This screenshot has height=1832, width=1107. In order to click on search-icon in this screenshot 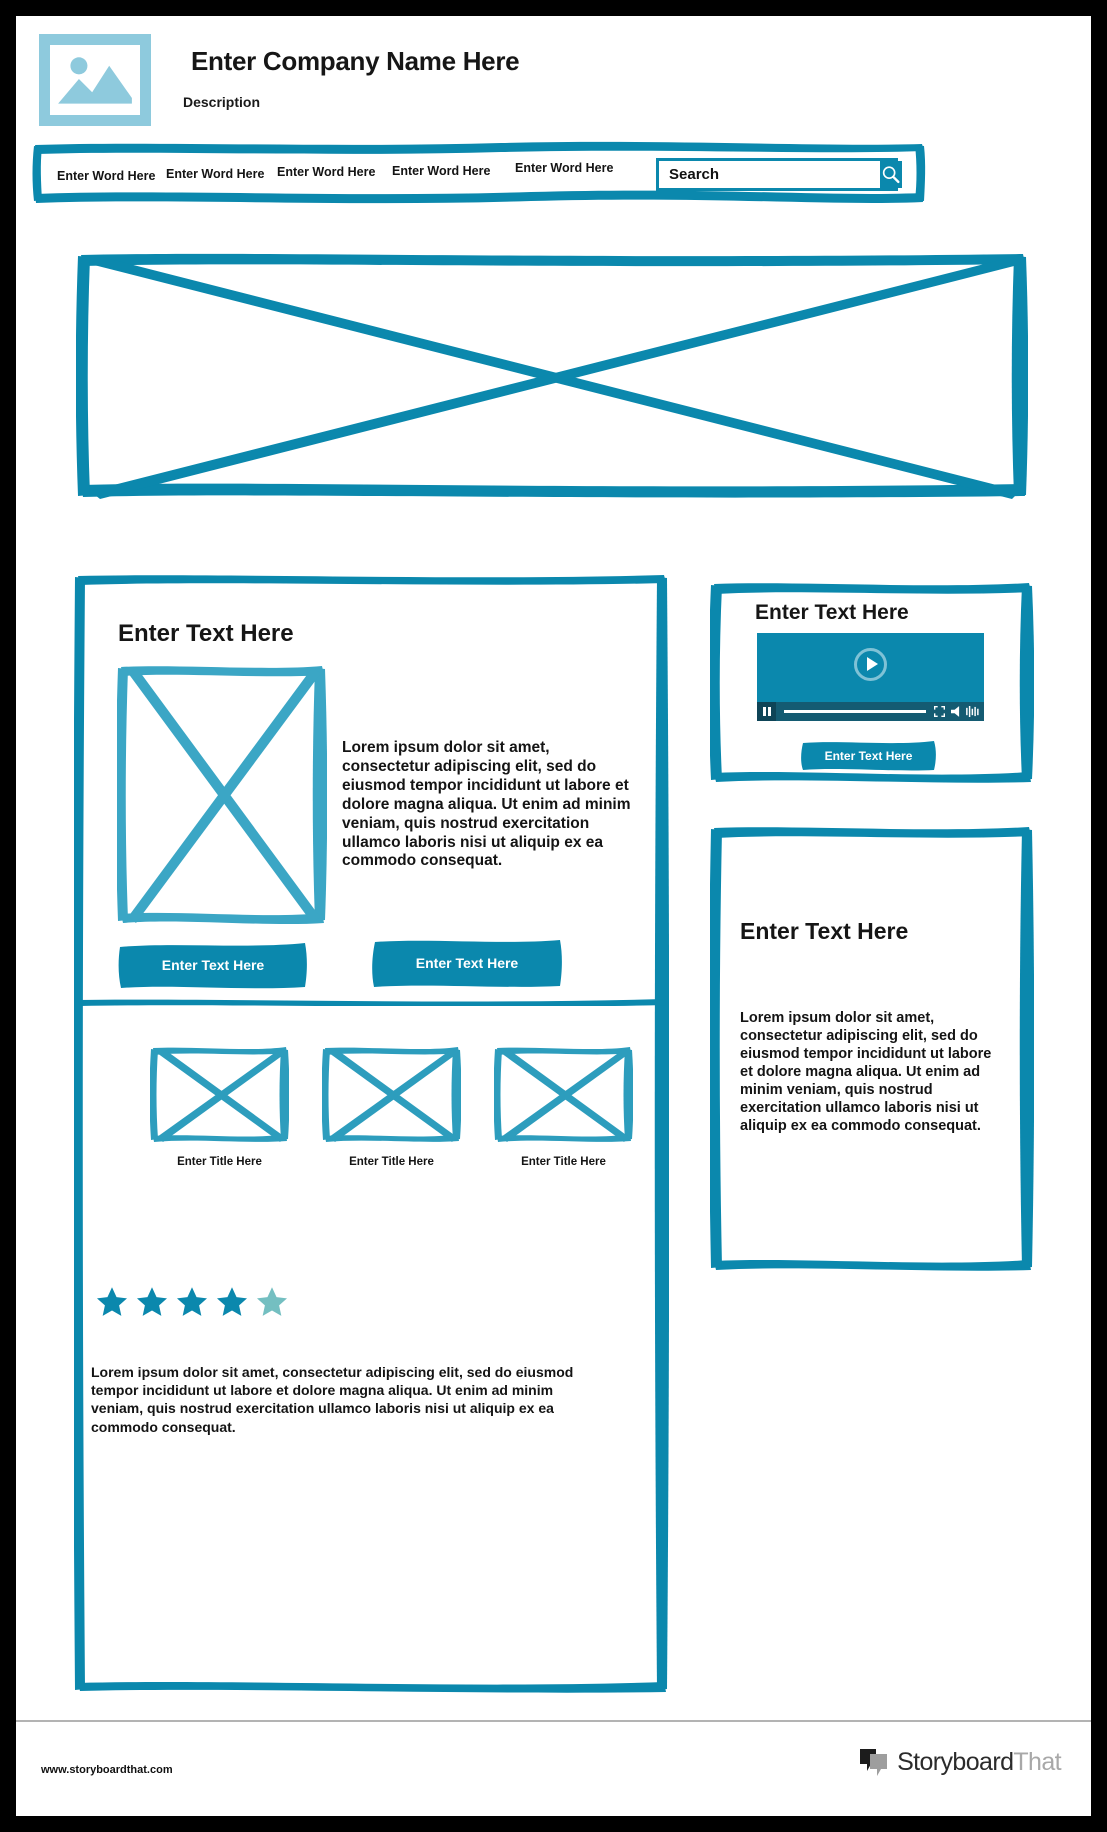, I will do `click(891, 174)`.